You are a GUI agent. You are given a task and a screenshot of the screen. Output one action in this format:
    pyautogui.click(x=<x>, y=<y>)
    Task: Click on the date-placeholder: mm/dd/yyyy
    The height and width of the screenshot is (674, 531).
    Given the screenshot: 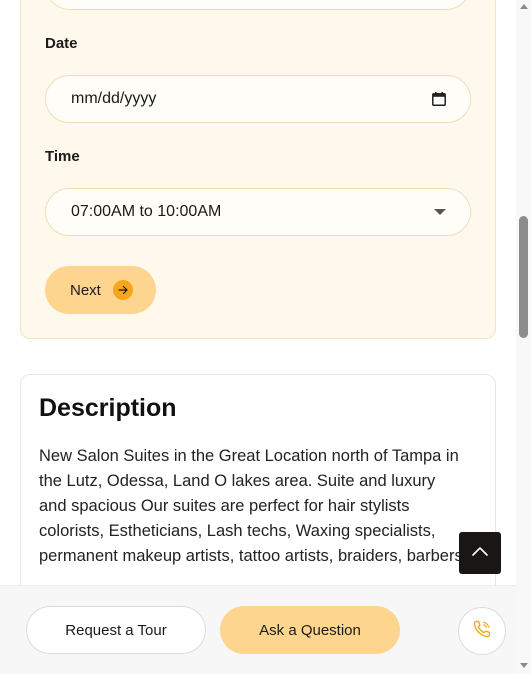 What is the action you would take?
    pyautogui.click(x=114, y=98)
    